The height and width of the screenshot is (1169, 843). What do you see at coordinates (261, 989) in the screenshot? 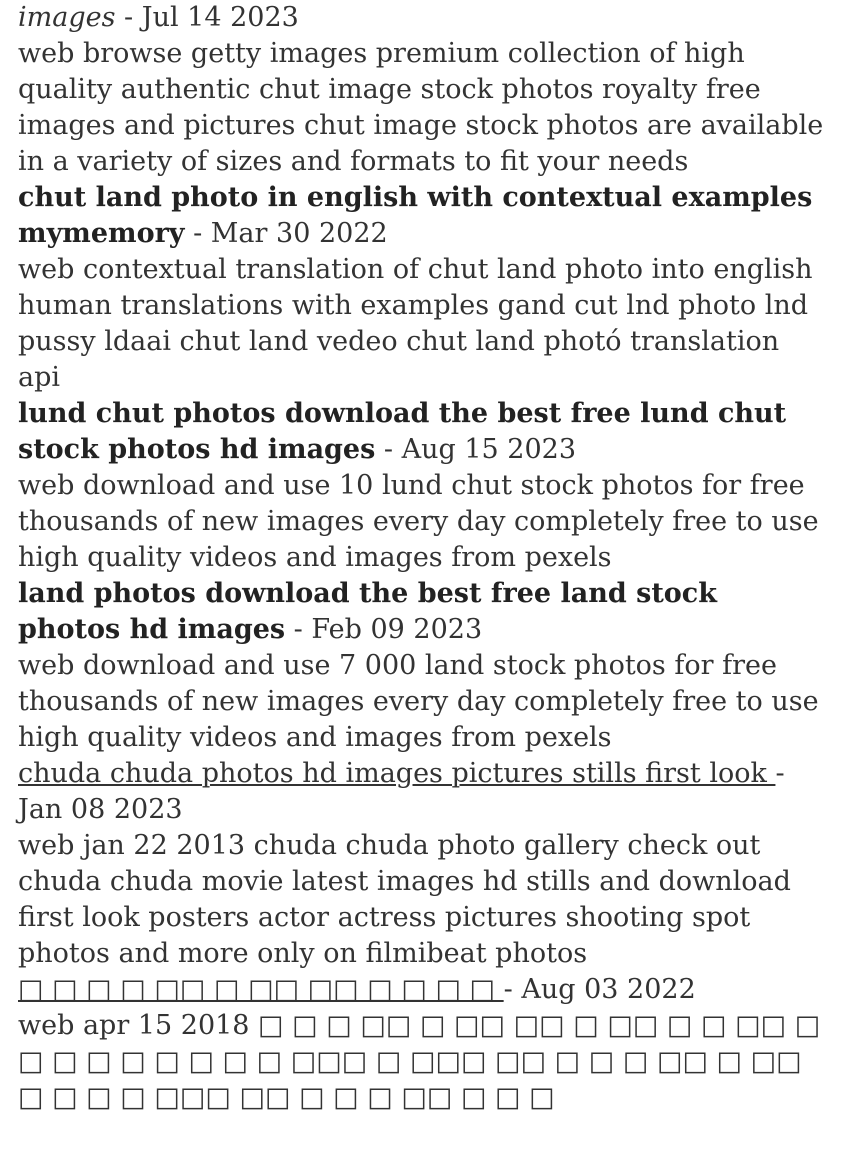
I see `result-title-link: □ □ □ □ □□ □ □□ □□ □ □ □ □` at bounding box center [261, 989].